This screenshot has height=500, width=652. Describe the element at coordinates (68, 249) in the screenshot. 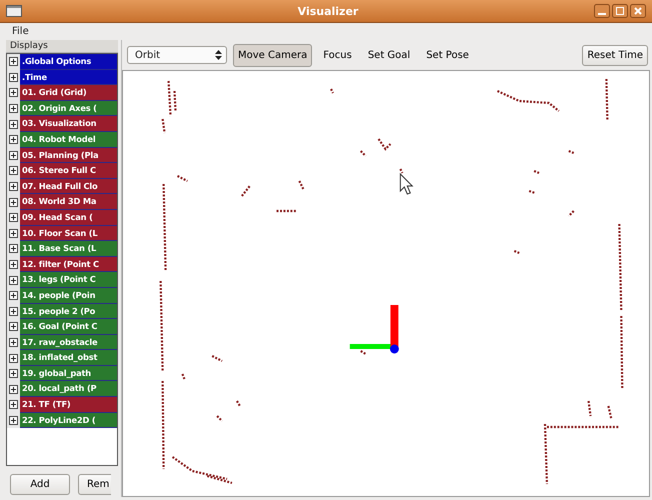

I see `display-item: 11. Base Scan (L` at that location.